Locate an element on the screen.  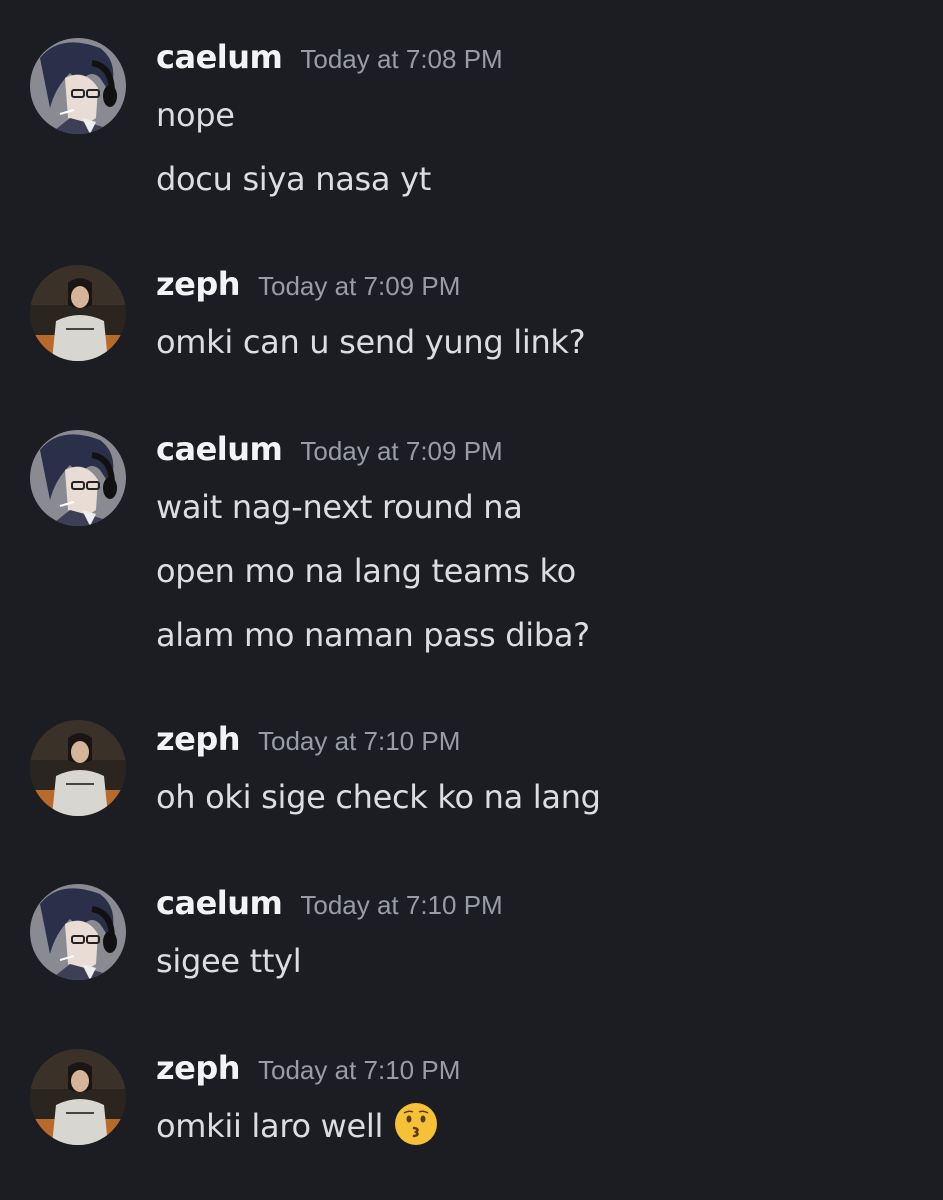
message-text: alam mo naman pass diba? is located at coordinates (373, 635).